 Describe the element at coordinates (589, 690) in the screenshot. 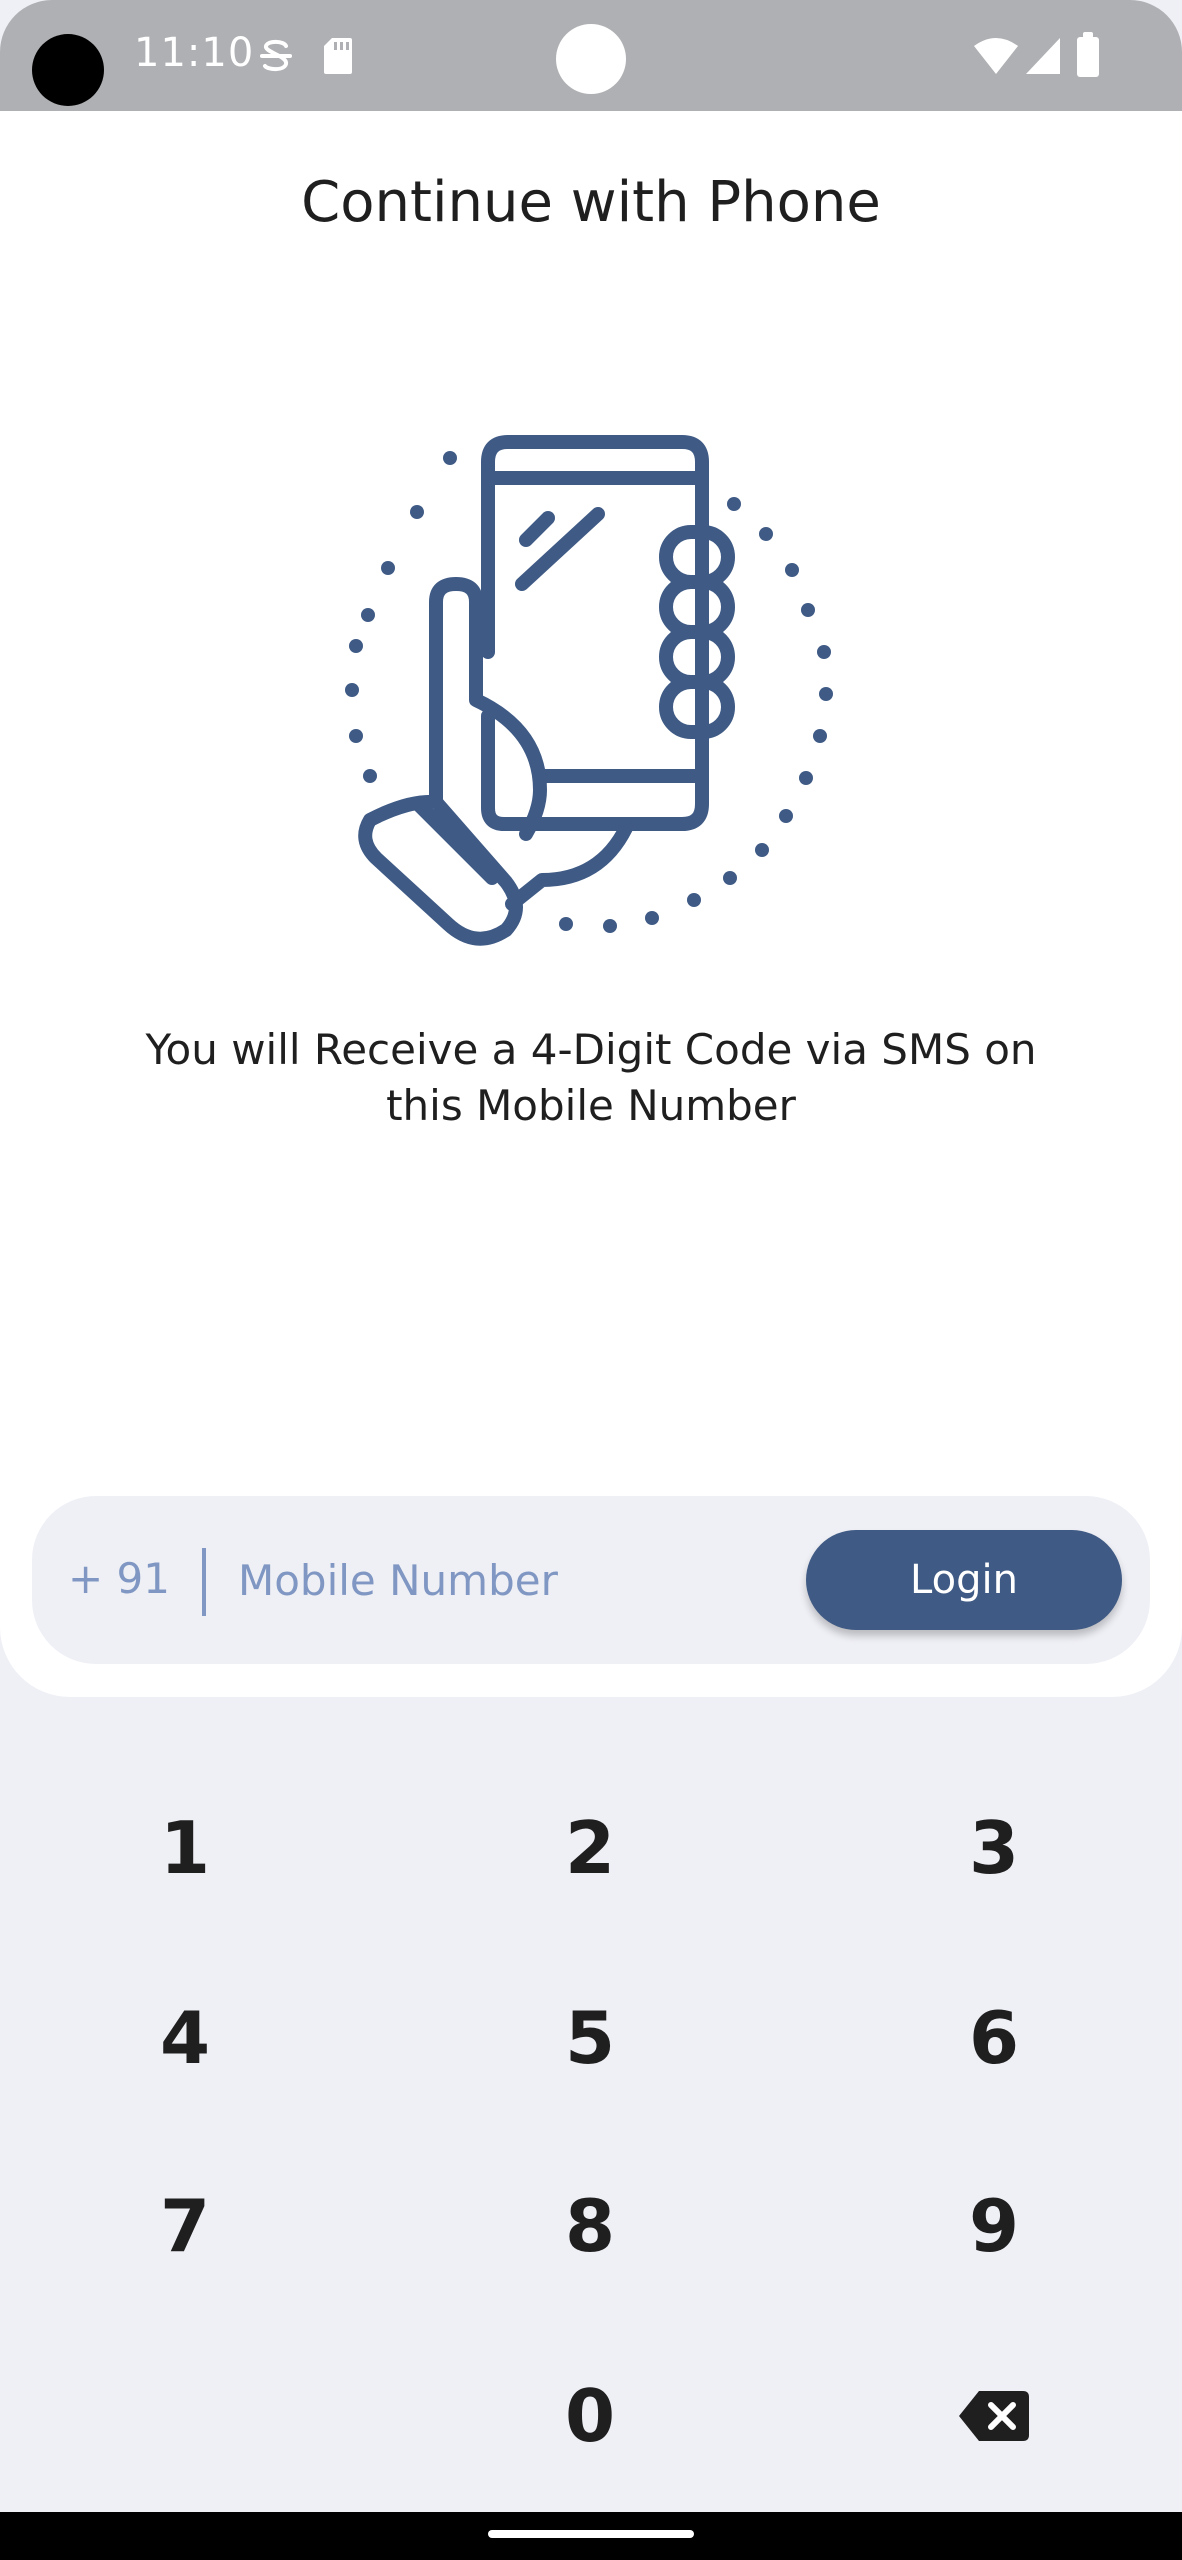

I see `hand-holding-phone-icon` at that location.